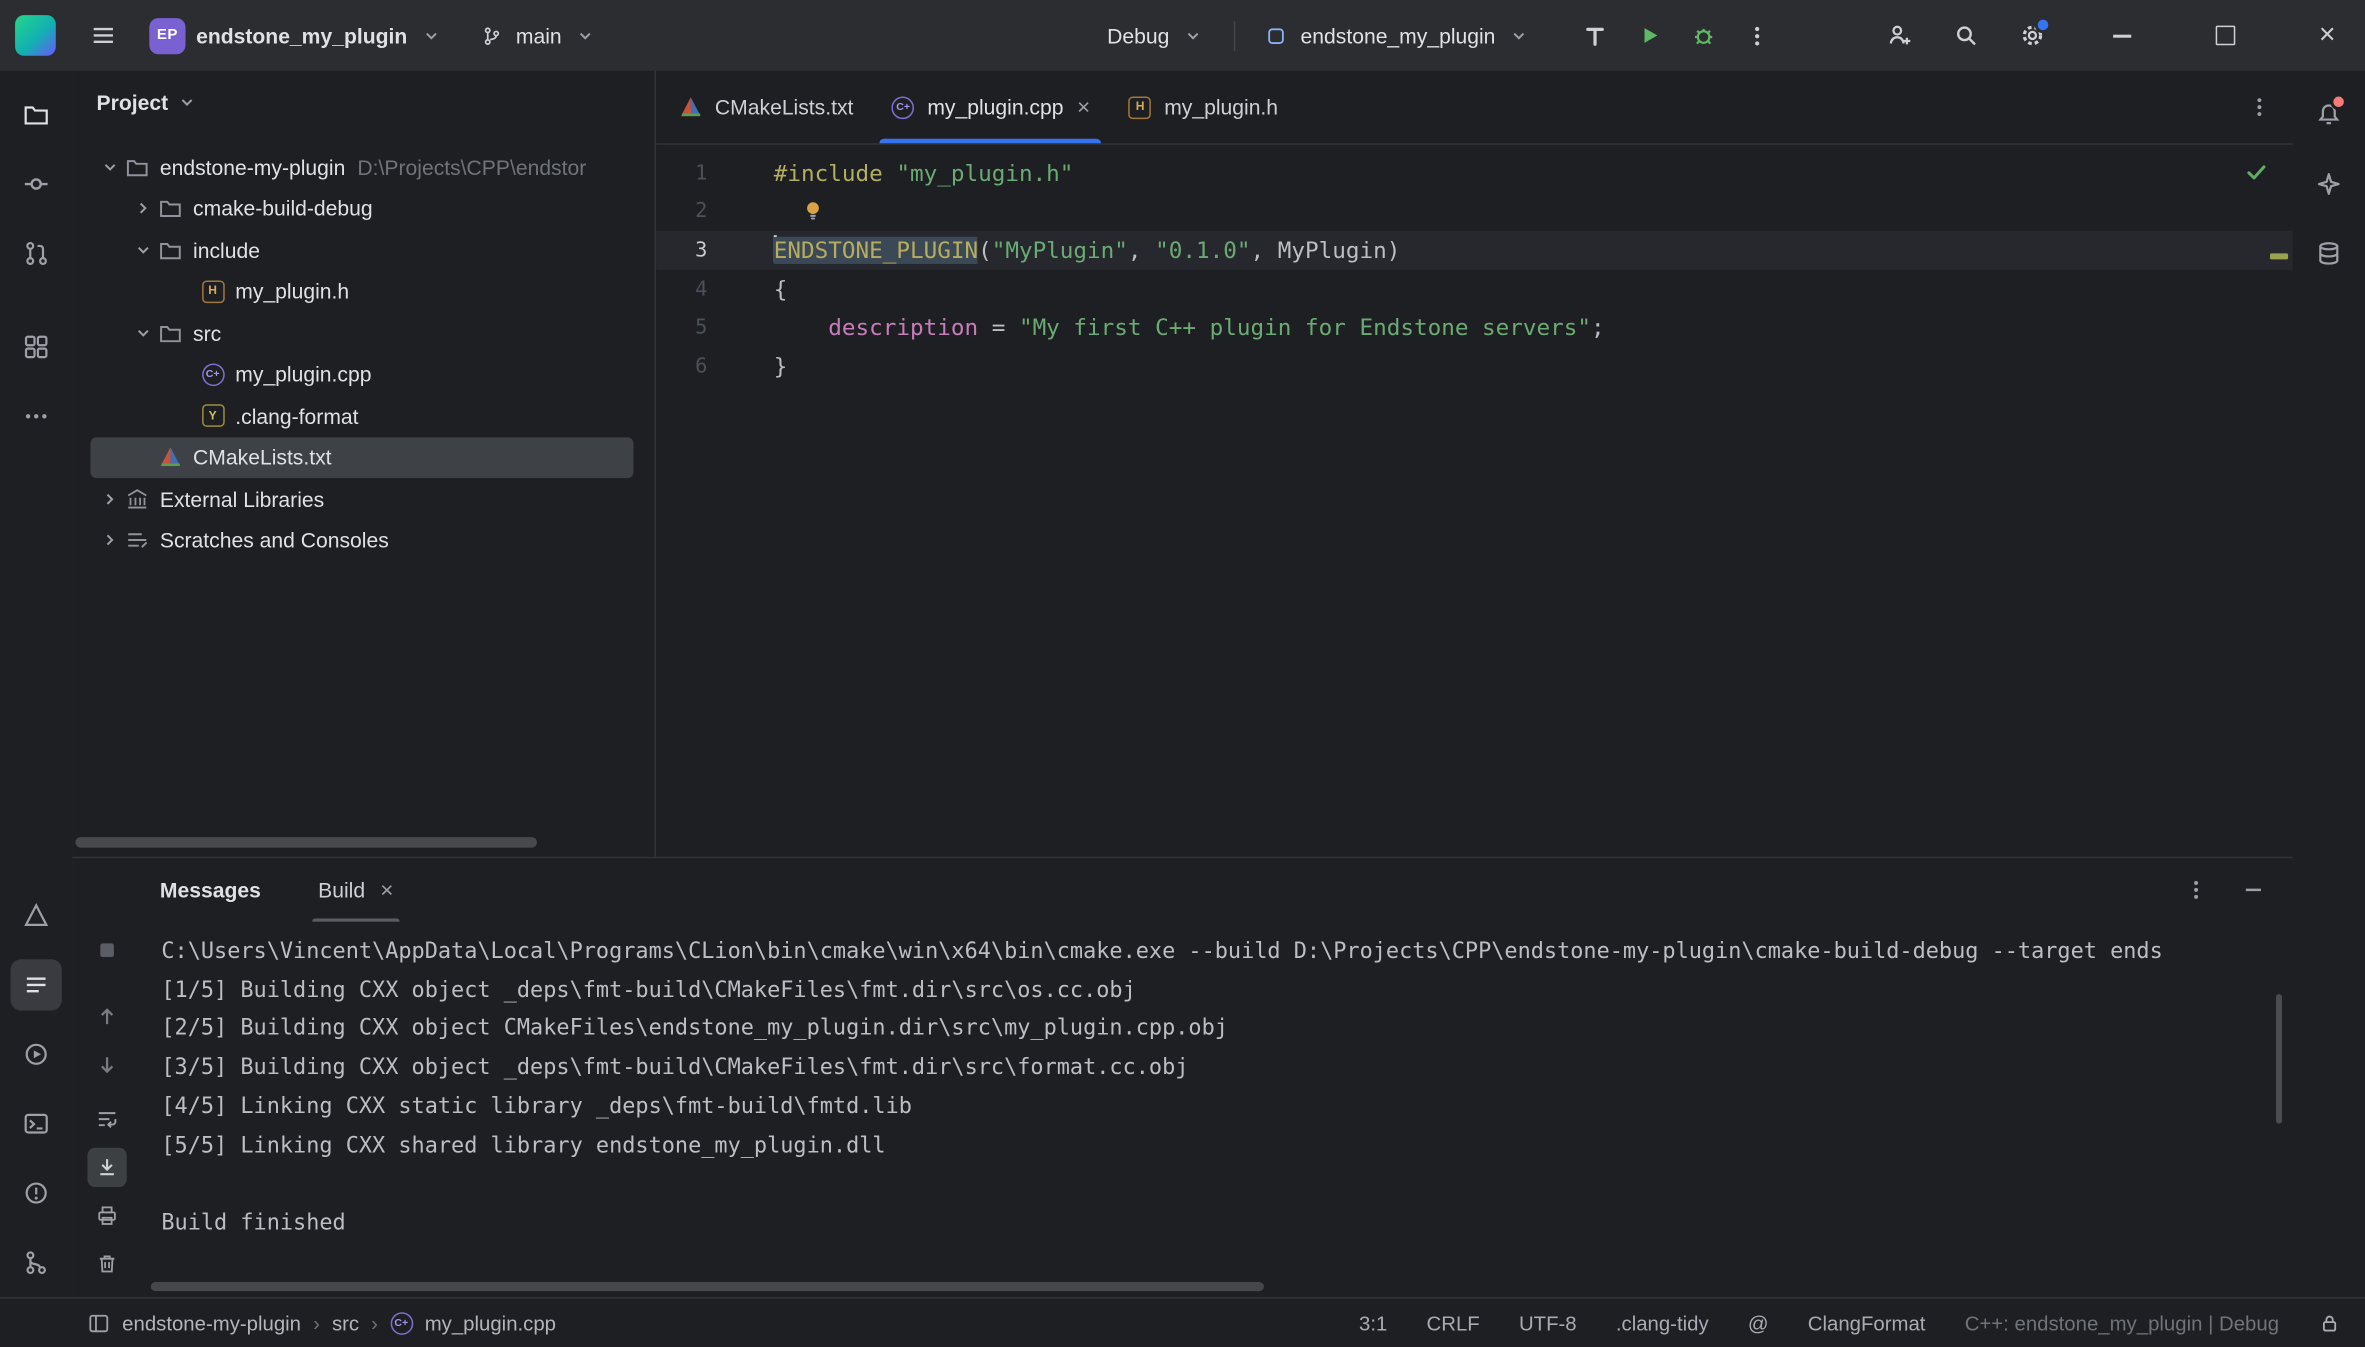 Image resolution: width=2365 pixels, height=1347 pixels. Describe the element at coordinates (990, 107) in the screenshot. I see `editor-tab-my_plugin.cpp: C+ my_plugin.cpp ×` at that location.